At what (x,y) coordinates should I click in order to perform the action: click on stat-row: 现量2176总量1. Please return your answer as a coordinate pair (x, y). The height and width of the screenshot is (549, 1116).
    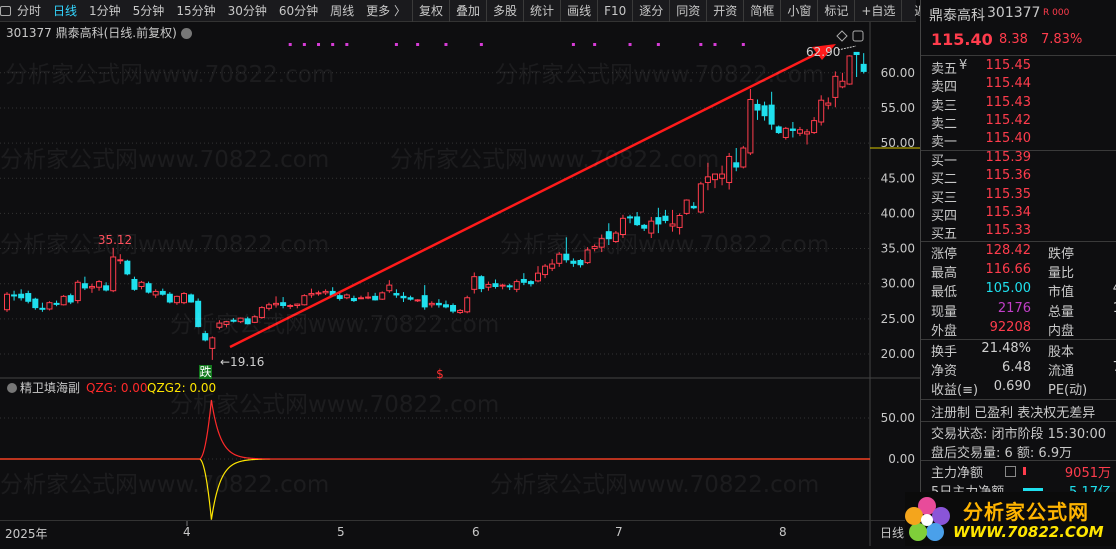
    Looking at the image, I should click on (1023, 310).